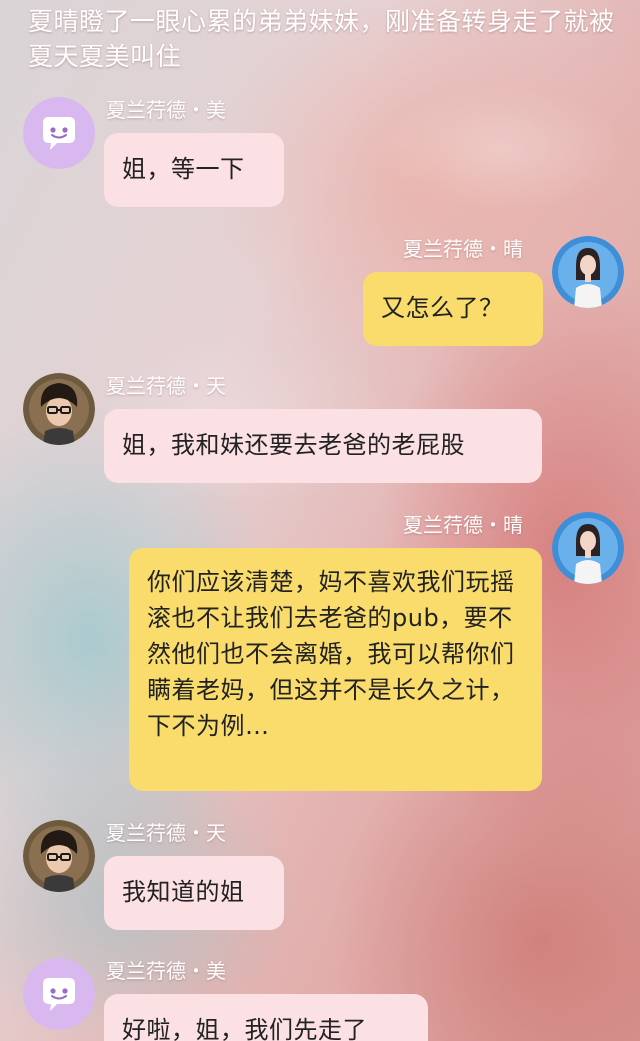 This screenshot has width=640, height=1041. I want to click on message-bubble: 又怎么了？, so click(453, 309).